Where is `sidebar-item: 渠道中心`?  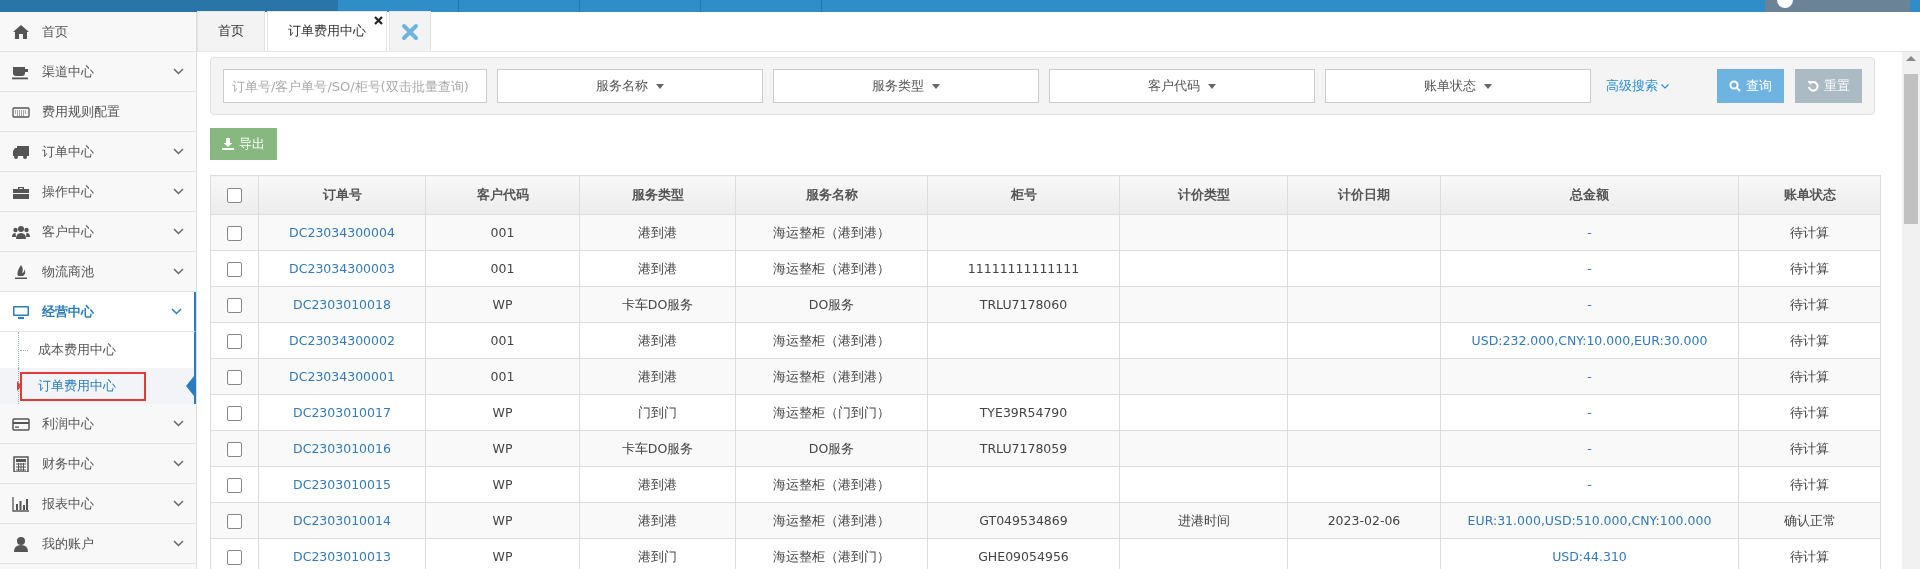
sidebar-item: 渠道中心 is located at coordinates (98, 72).